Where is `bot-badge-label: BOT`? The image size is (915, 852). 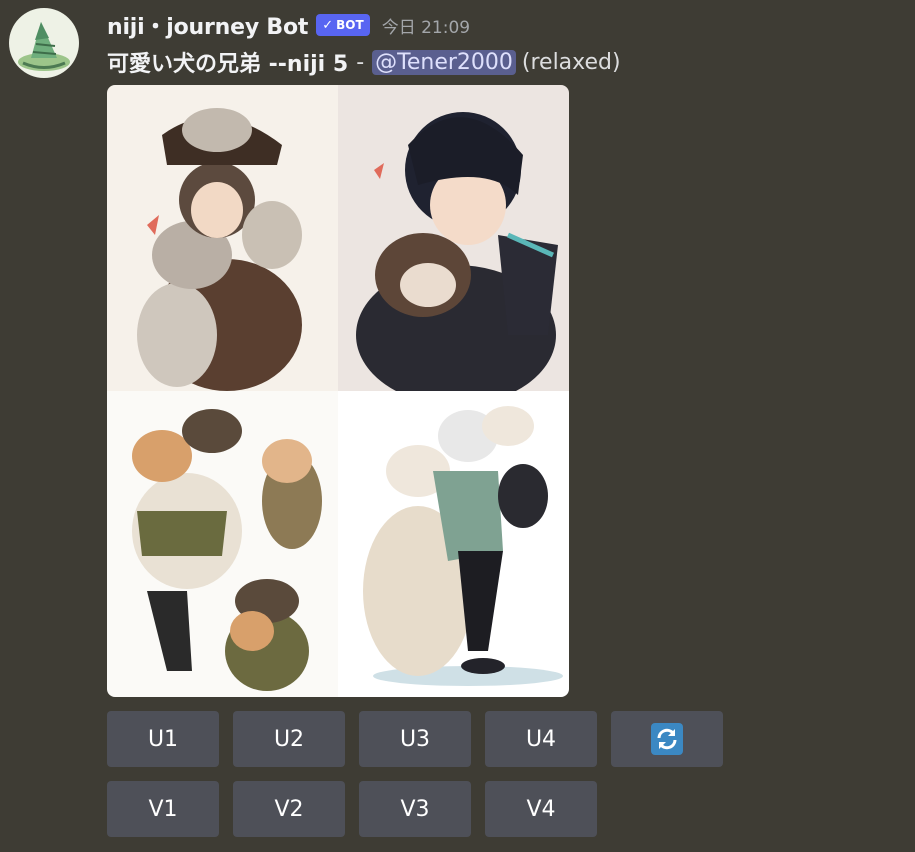
bot-badge-label: BOT is located at coordinates (350, 25).